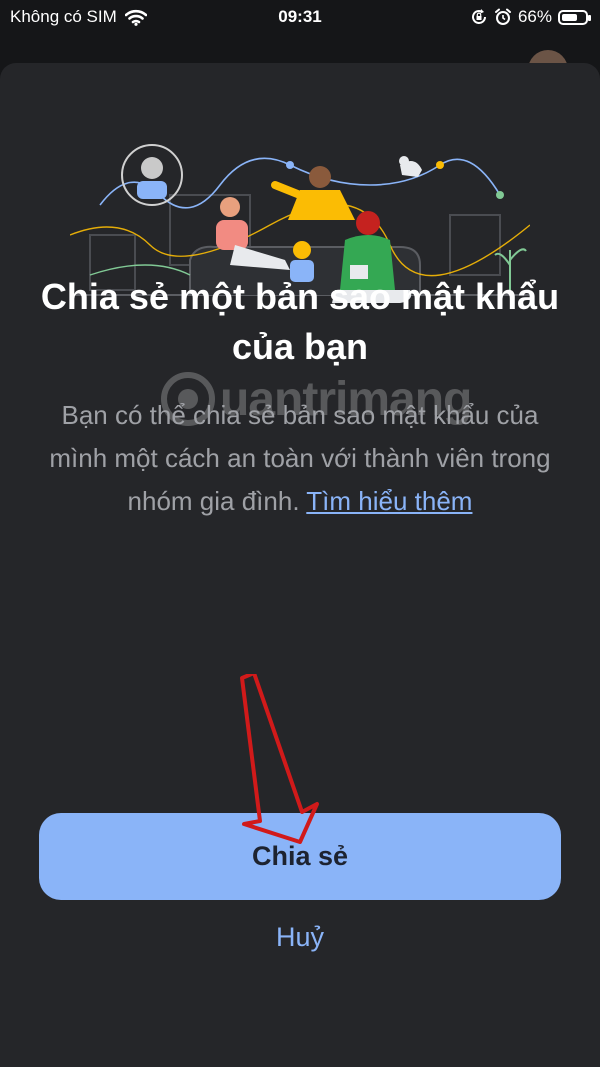  I want to click on status-right: 66%, so click(535, 17).